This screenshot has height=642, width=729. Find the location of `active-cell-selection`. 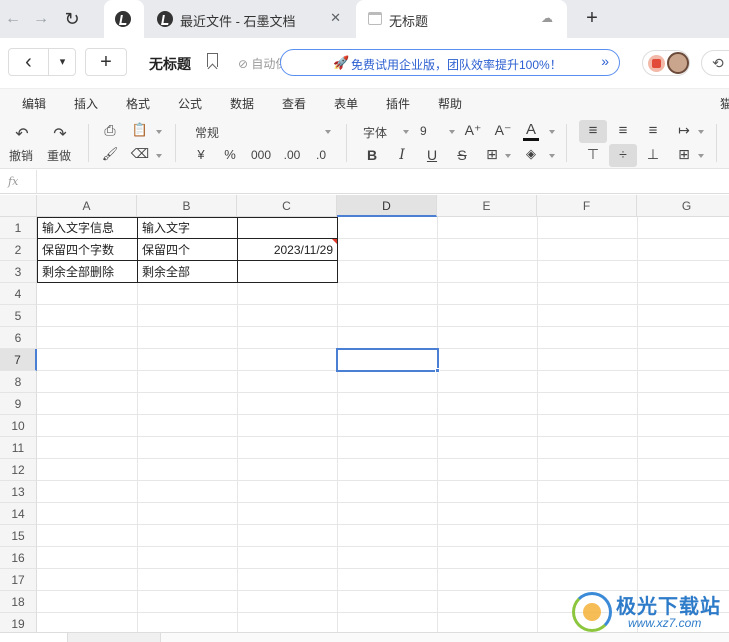

active-cell-selection is located at coordinates (387, 360).